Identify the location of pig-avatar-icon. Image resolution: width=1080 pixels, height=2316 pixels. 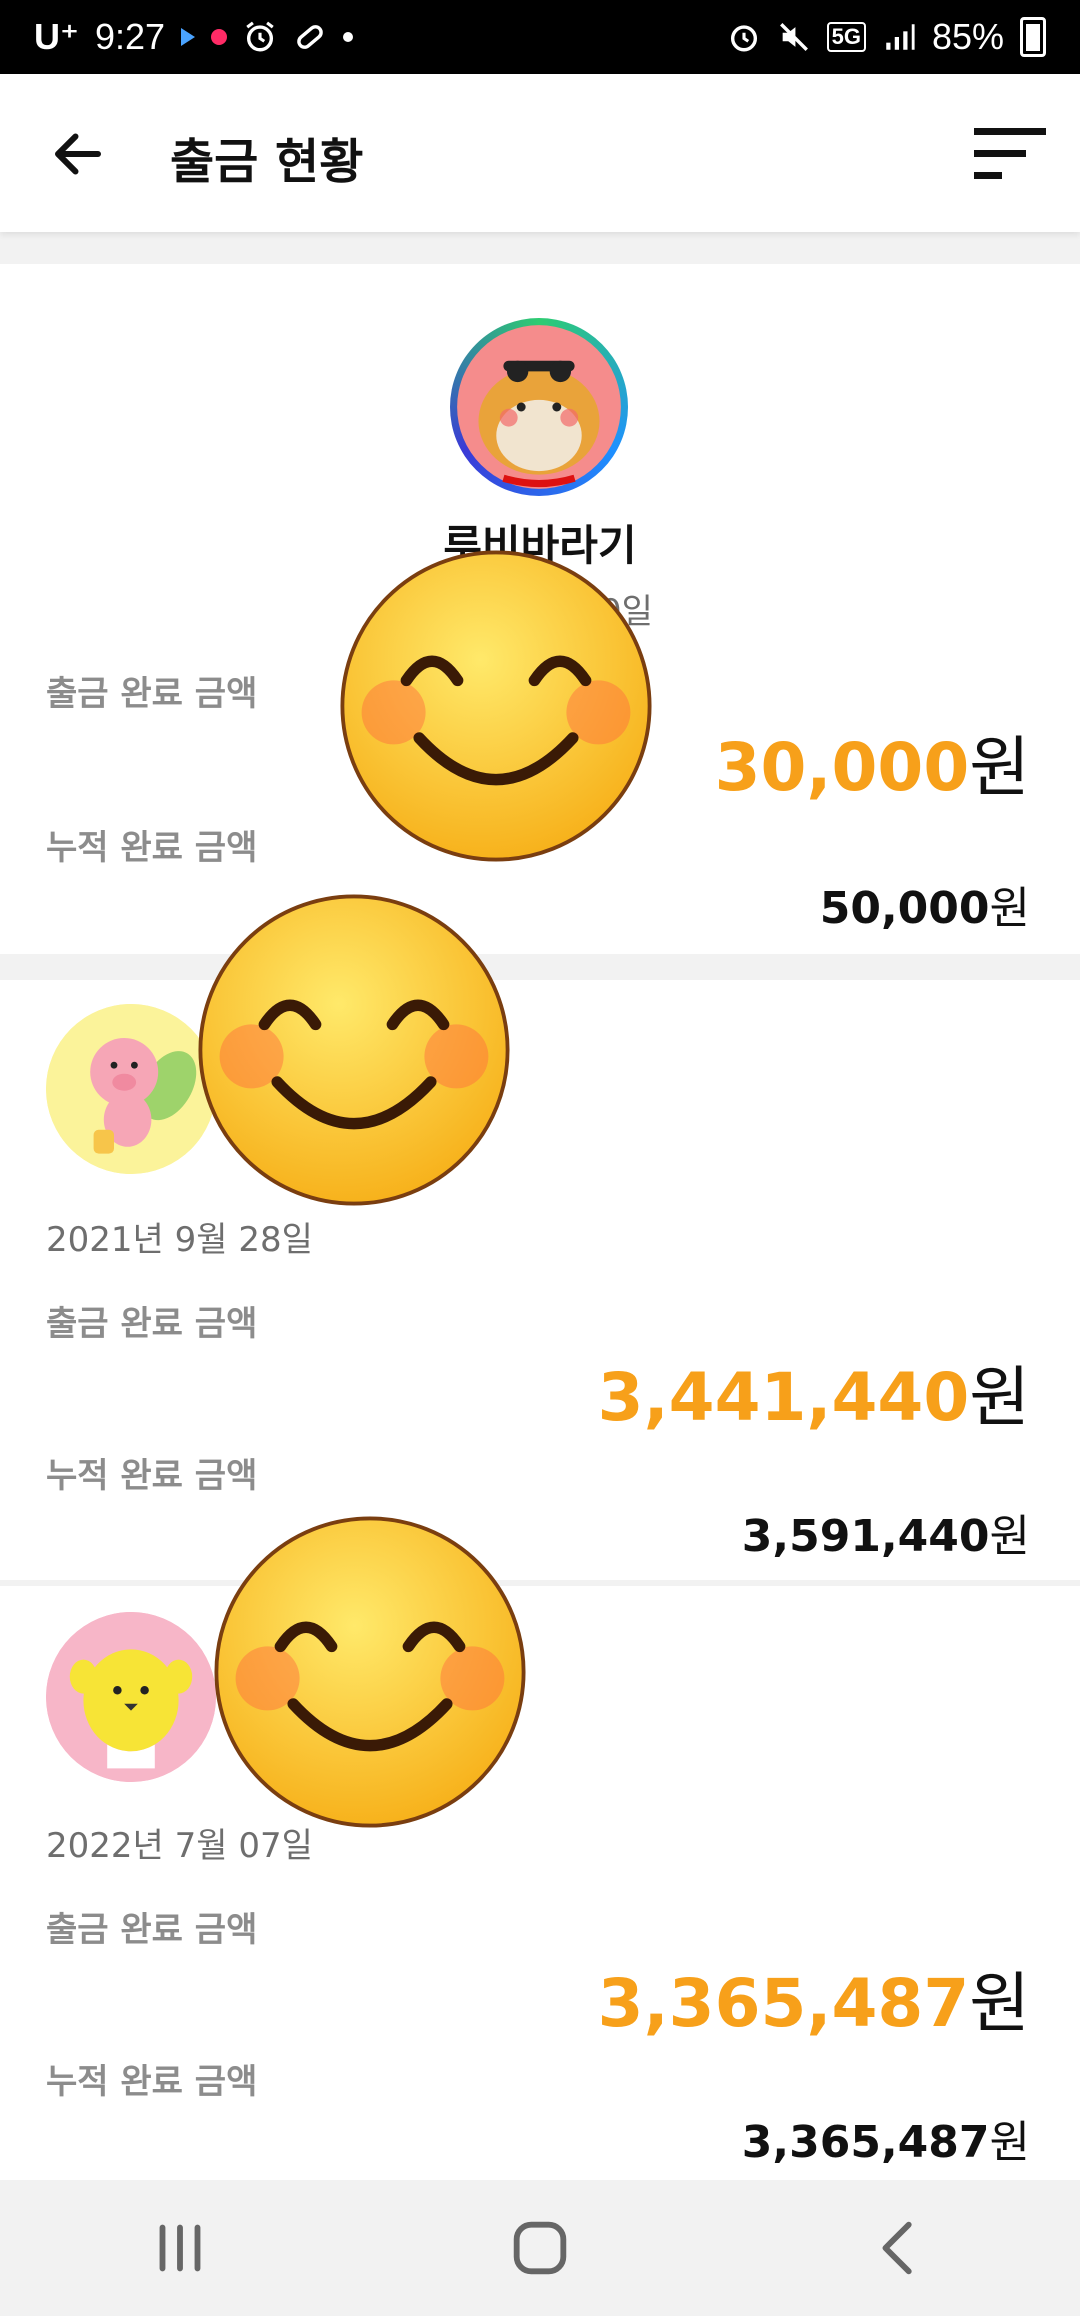
(131, 1089).